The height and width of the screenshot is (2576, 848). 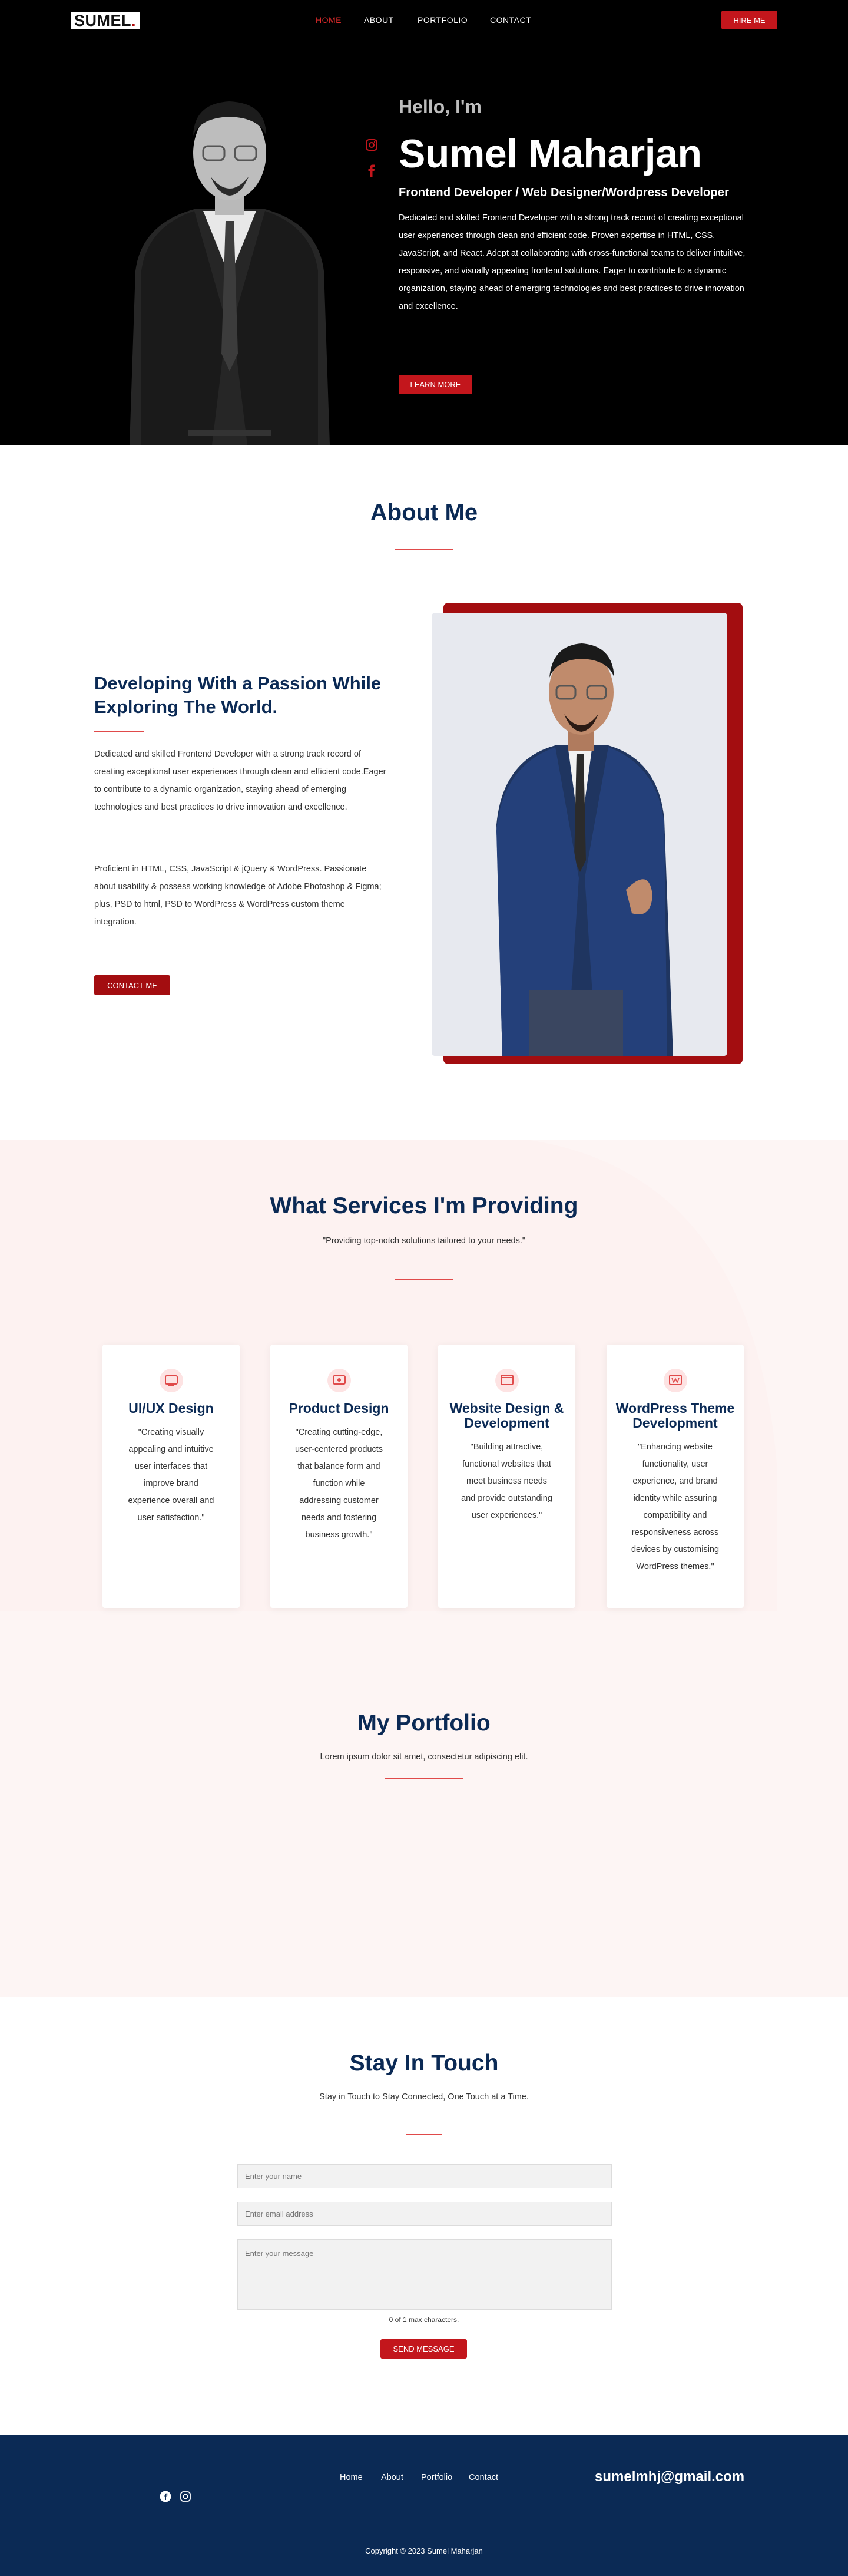 I want to click on footer-social-icons, so click(x=175, y=2496).